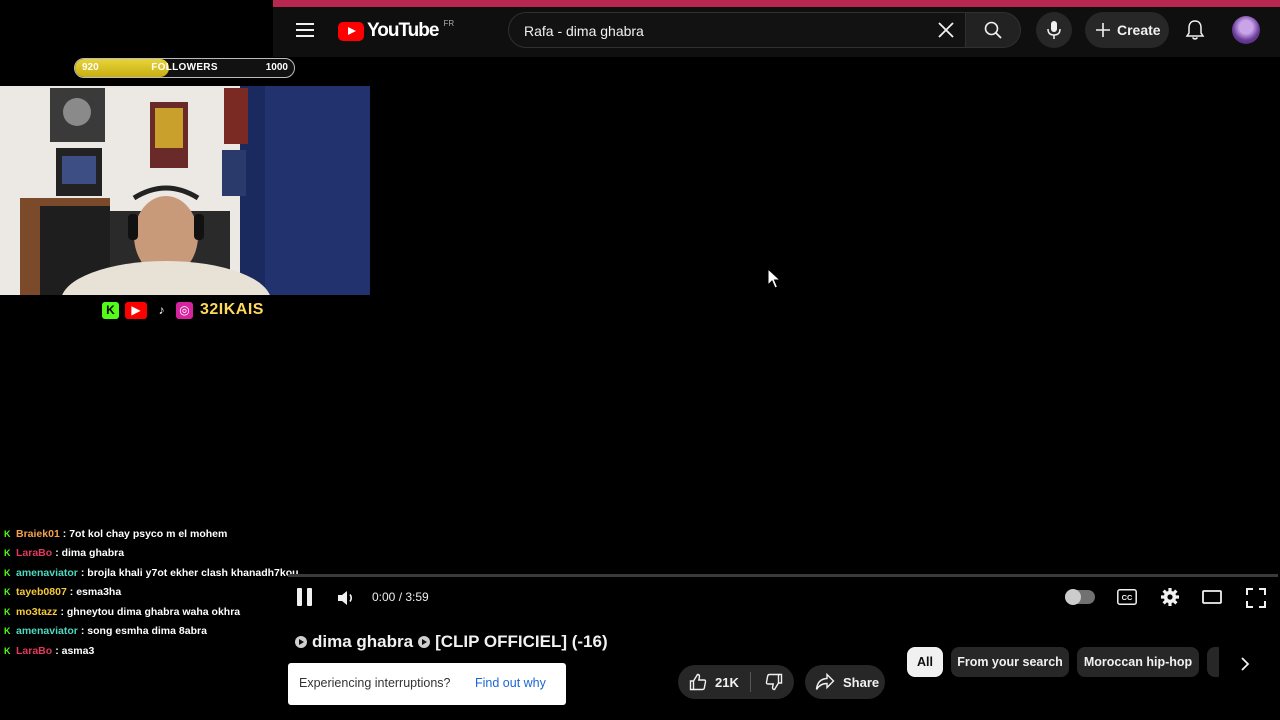 The image size is (1280, 720). Describe the element at coordinates (276, 67) in the screenshot. I see `followers-target: 1000` at that location.